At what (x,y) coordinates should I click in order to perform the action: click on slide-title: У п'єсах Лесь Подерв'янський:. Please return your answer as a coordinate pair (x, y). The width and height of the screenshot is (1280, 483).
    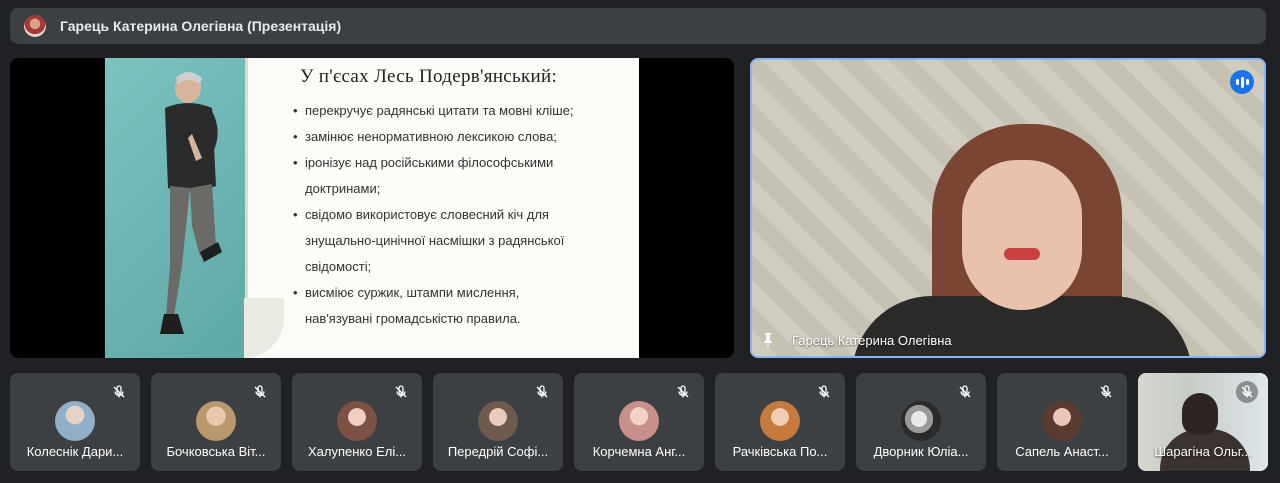
    Looking at the image, I should click on (429, 76).